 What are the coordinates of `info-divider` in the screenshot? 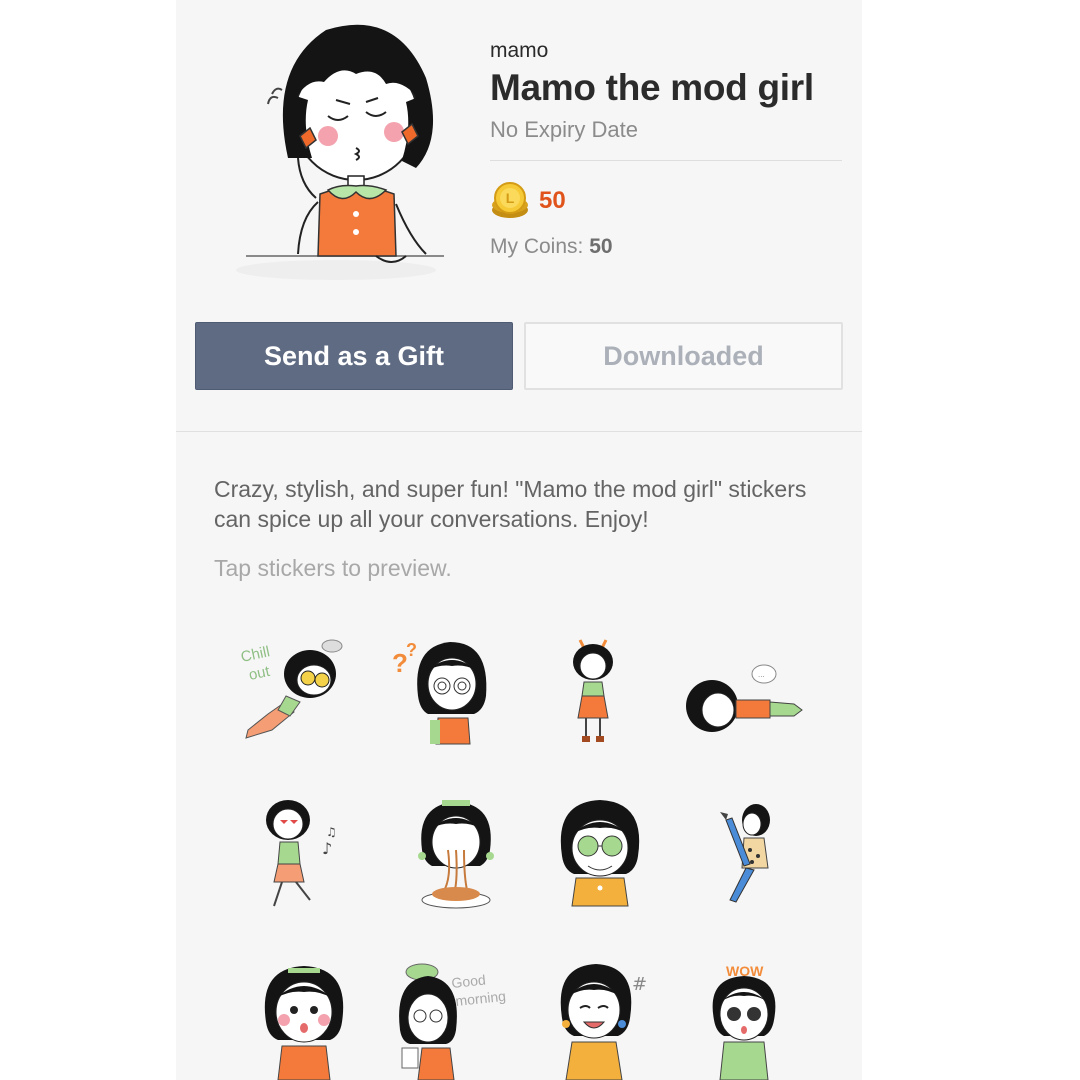 It's located at (666, 160).